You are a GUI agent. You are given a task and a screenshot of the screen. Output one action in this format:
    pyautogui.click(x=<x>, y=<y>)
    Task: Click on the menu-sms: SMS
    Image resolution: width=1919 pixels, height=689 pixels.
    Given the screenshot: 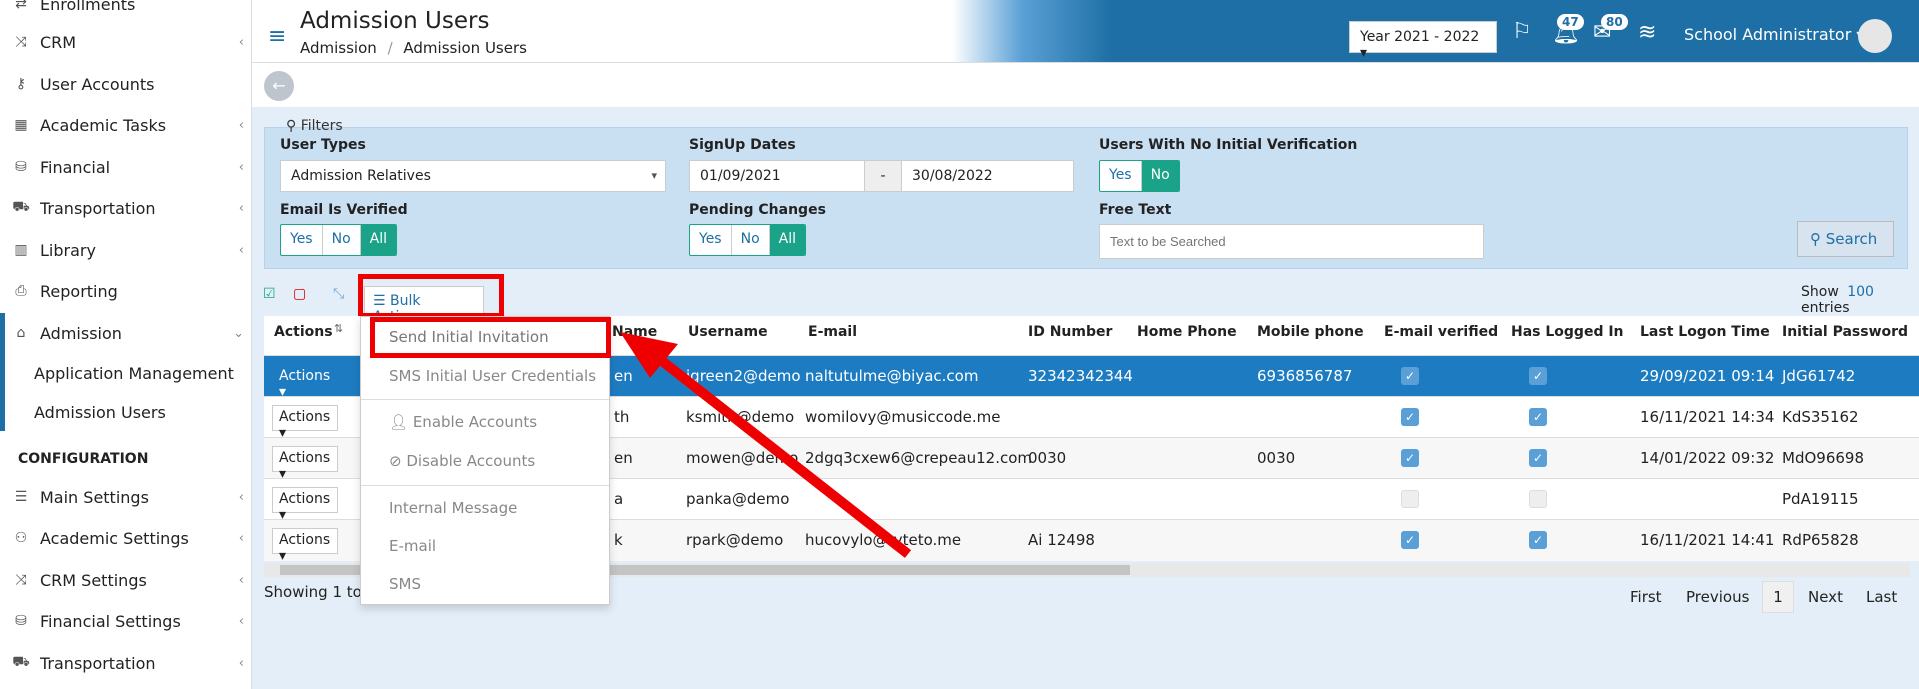 What is the action you would take?
    pyautogui.click(x=405, y=584)
    